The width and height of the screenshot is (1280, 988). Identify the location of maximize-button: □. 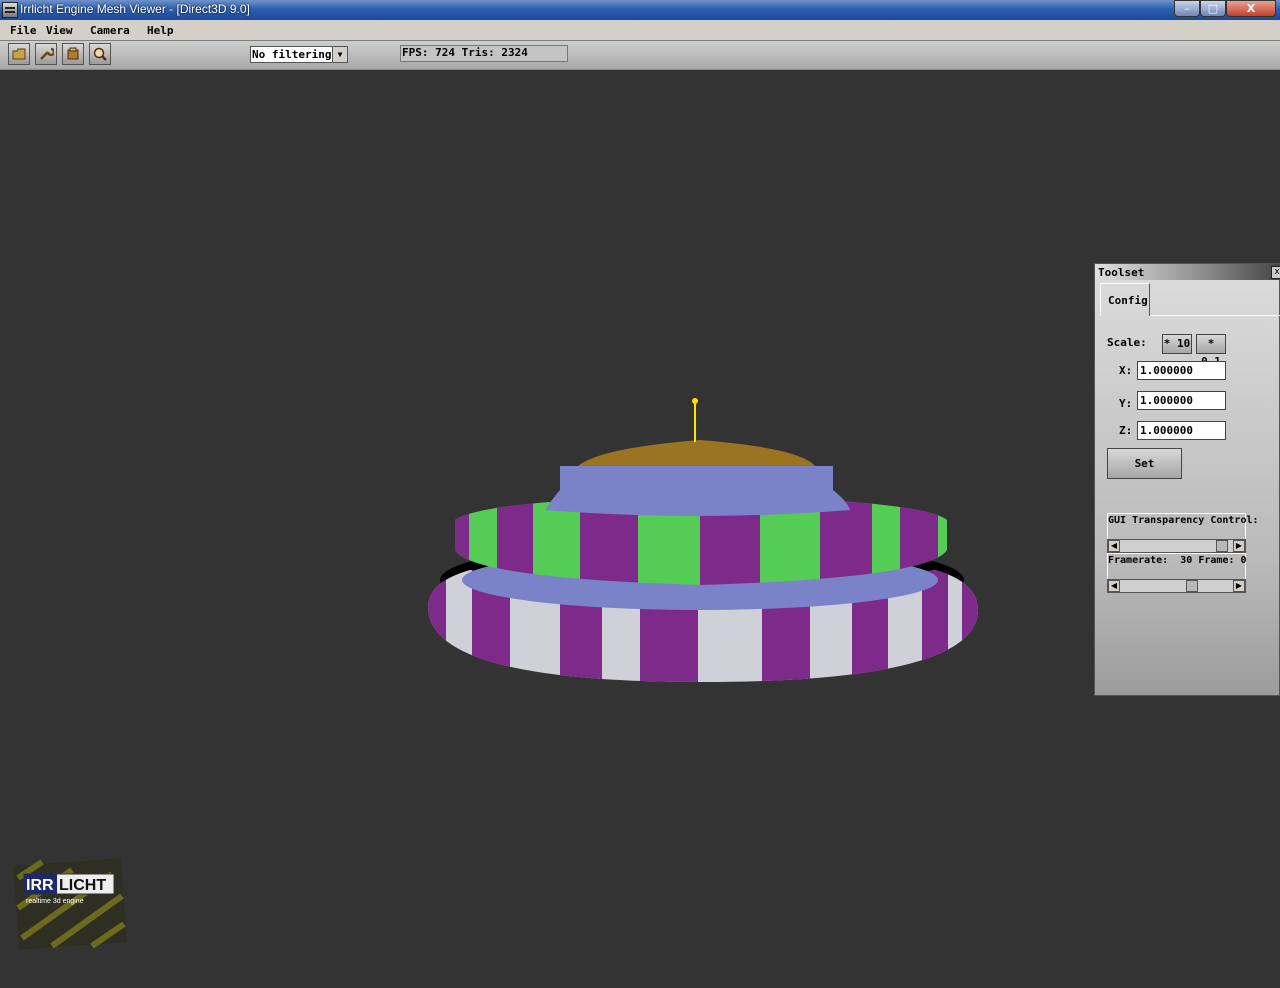
(1213, 8).